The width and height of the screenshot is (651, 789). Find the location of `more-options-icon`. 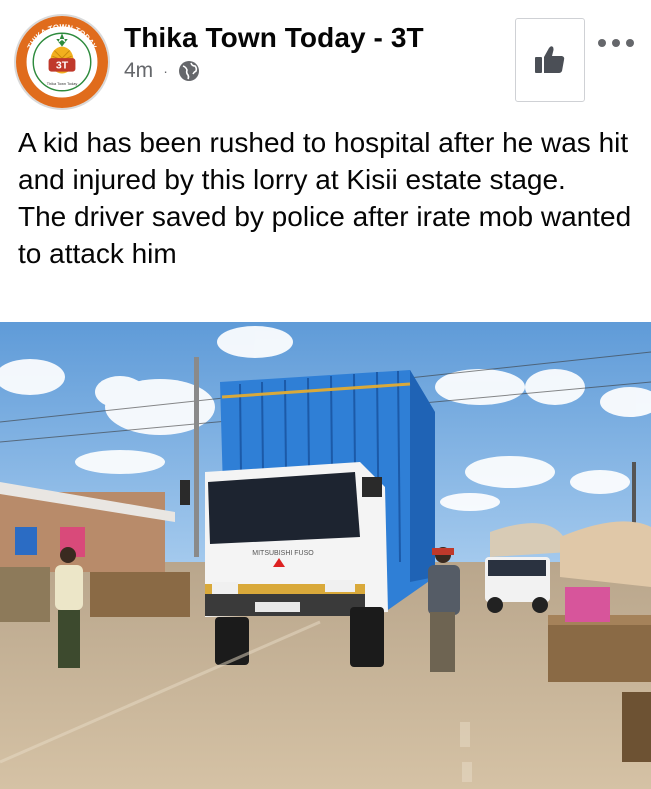

more-options-icon is located at coordinates (616, 43).